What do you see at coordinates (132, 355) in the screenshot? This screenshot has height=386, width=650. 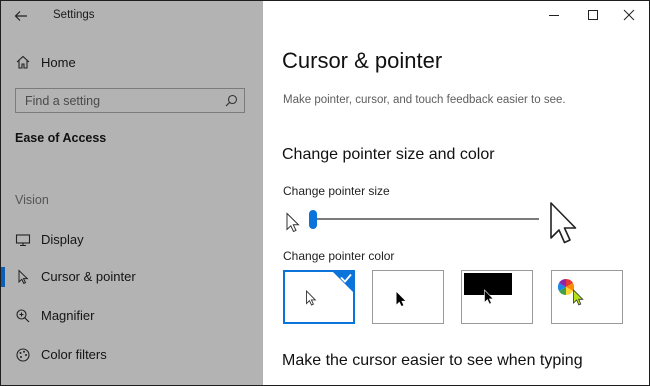 I see `sidebar-item-color-filters: Color filters` at bounding box center [132, 355].